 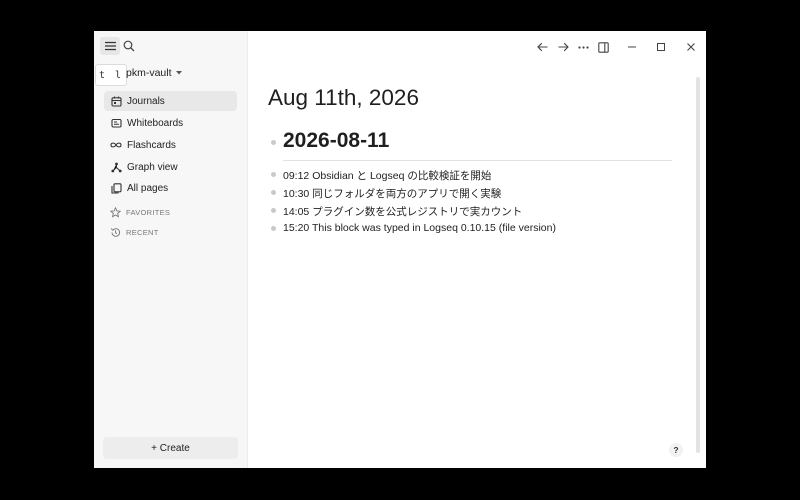 I want to click on forward-button, so click(x=563, y=47).